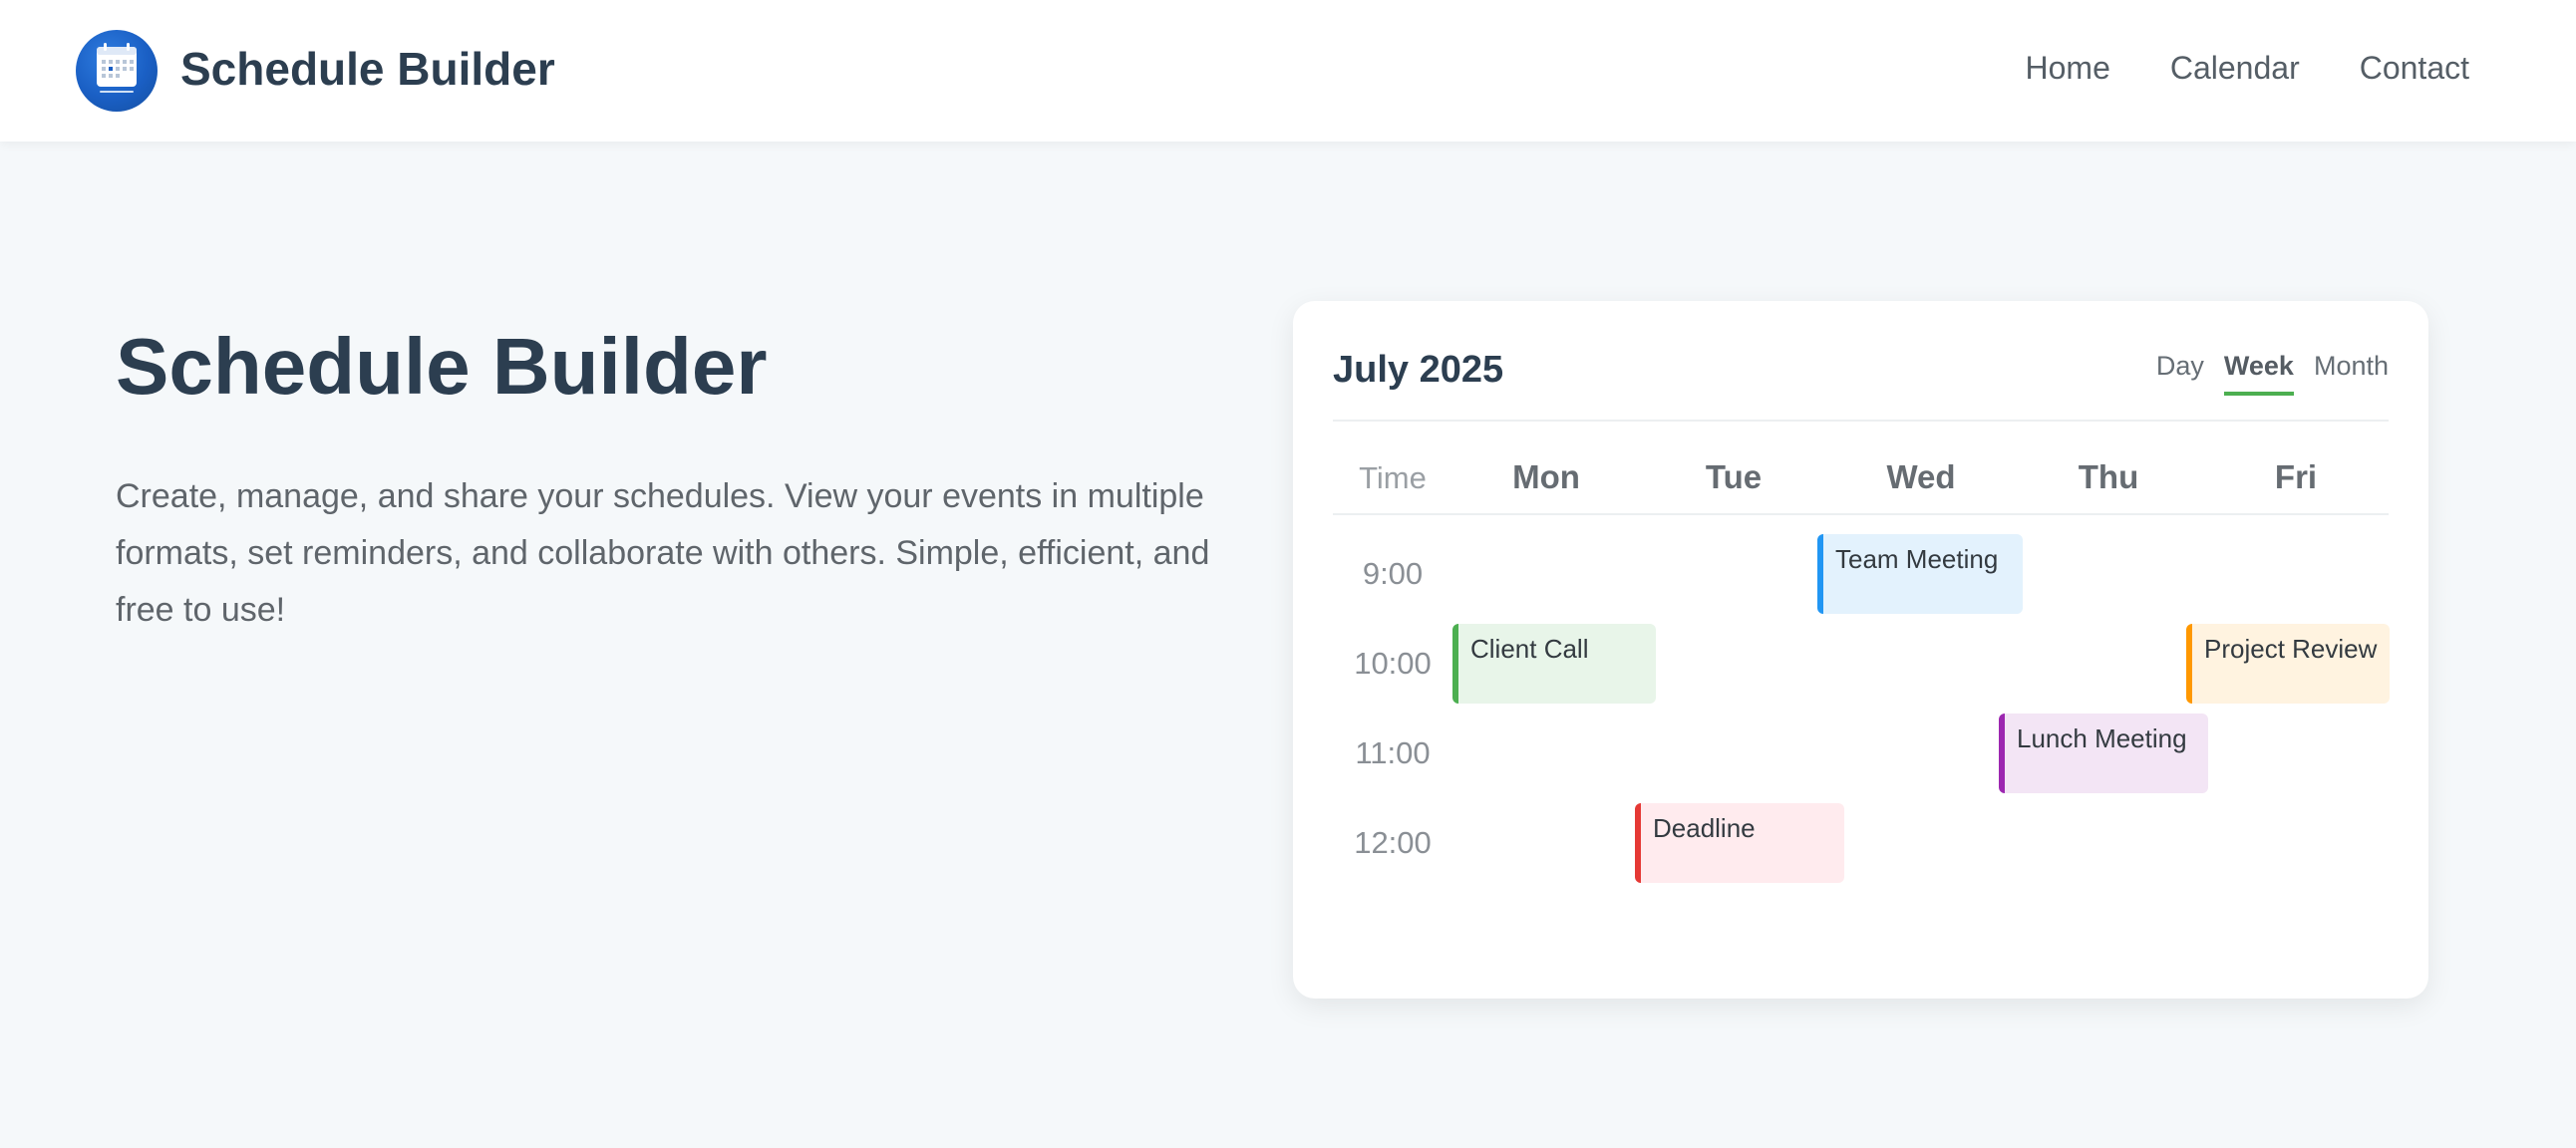 The width and height of the screenshot is (2576, 1148). What do you see at coordinates (117, 71) in the screenshot?
I see `calendar-logo-icon` at bounding box center [117, 71].